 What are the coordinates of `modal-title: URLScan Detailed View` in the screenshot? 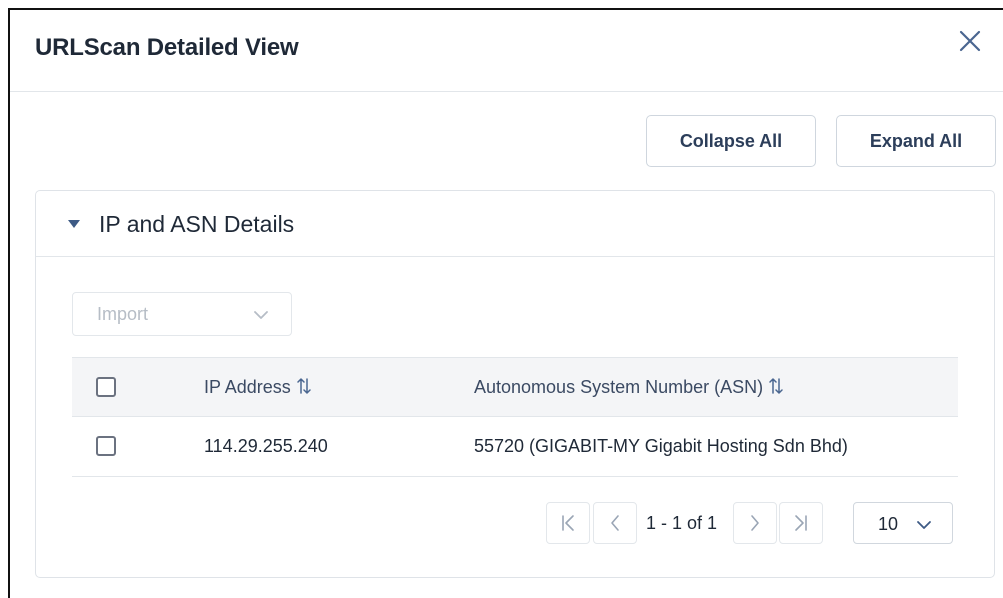 It's located at (167, 47).